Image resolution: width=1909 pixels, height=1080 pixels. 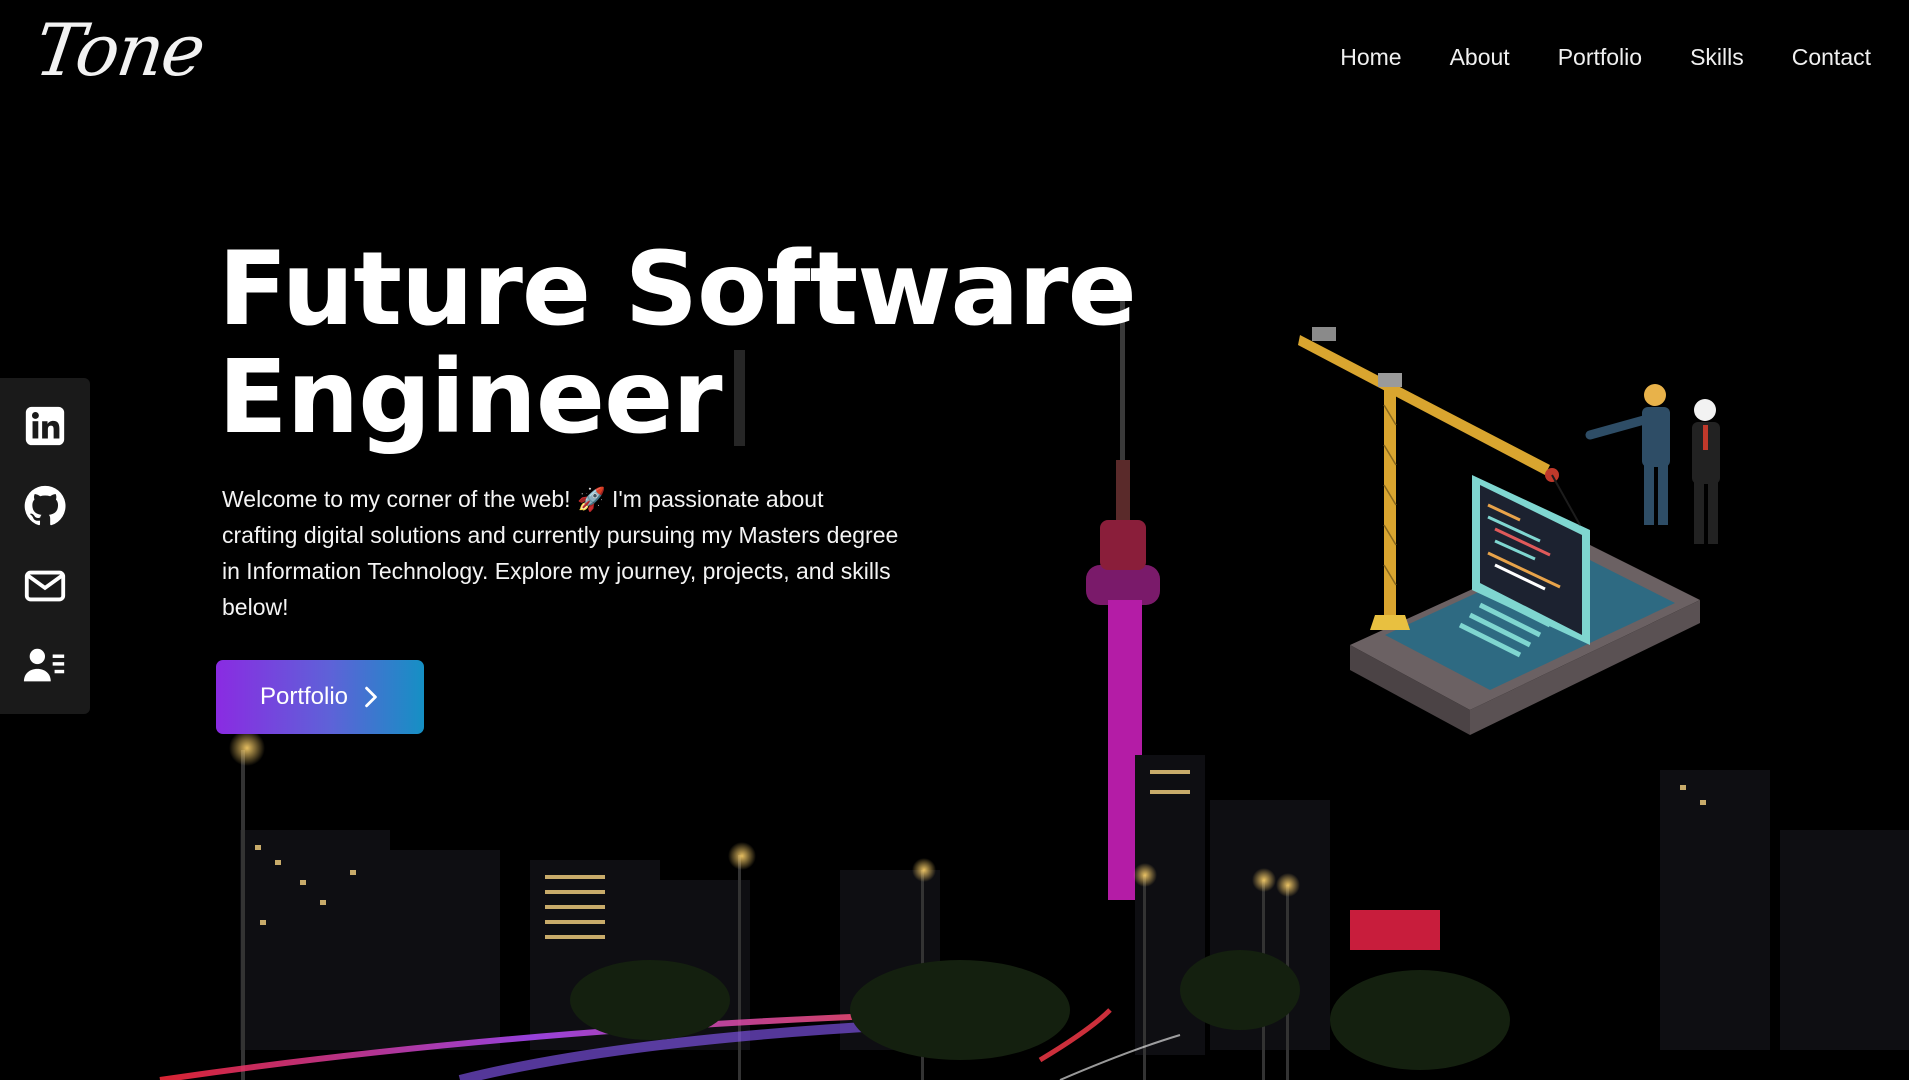 I want to click on nav-about-link: About, so click(x=1480, y=57).